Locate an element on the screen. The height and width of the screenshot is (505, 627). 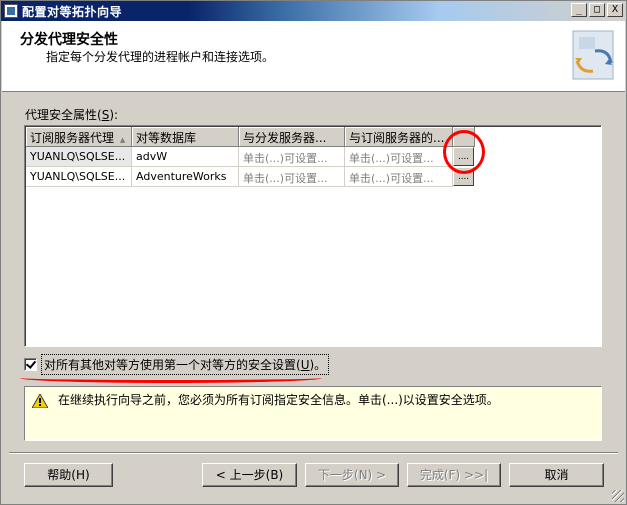
next-button: 下一步(N) > is located at coordinates (352, 475).